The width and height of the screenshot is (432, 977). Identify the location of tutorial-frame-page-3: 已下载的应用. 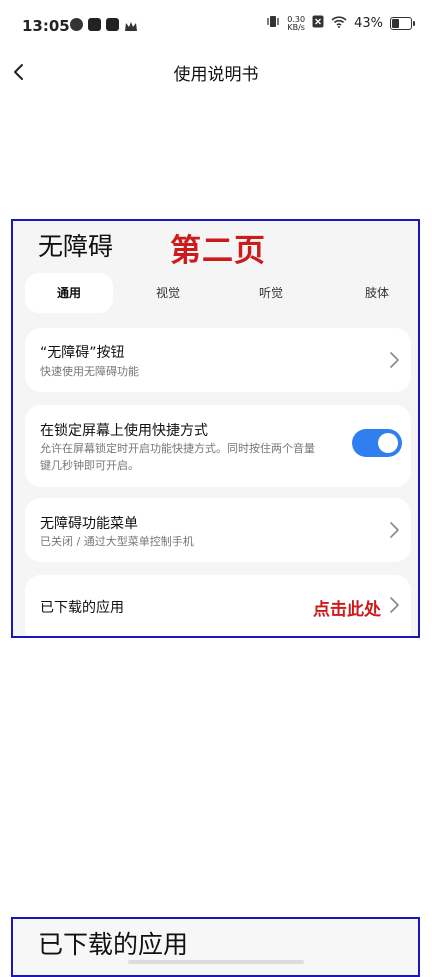
(215, 947).